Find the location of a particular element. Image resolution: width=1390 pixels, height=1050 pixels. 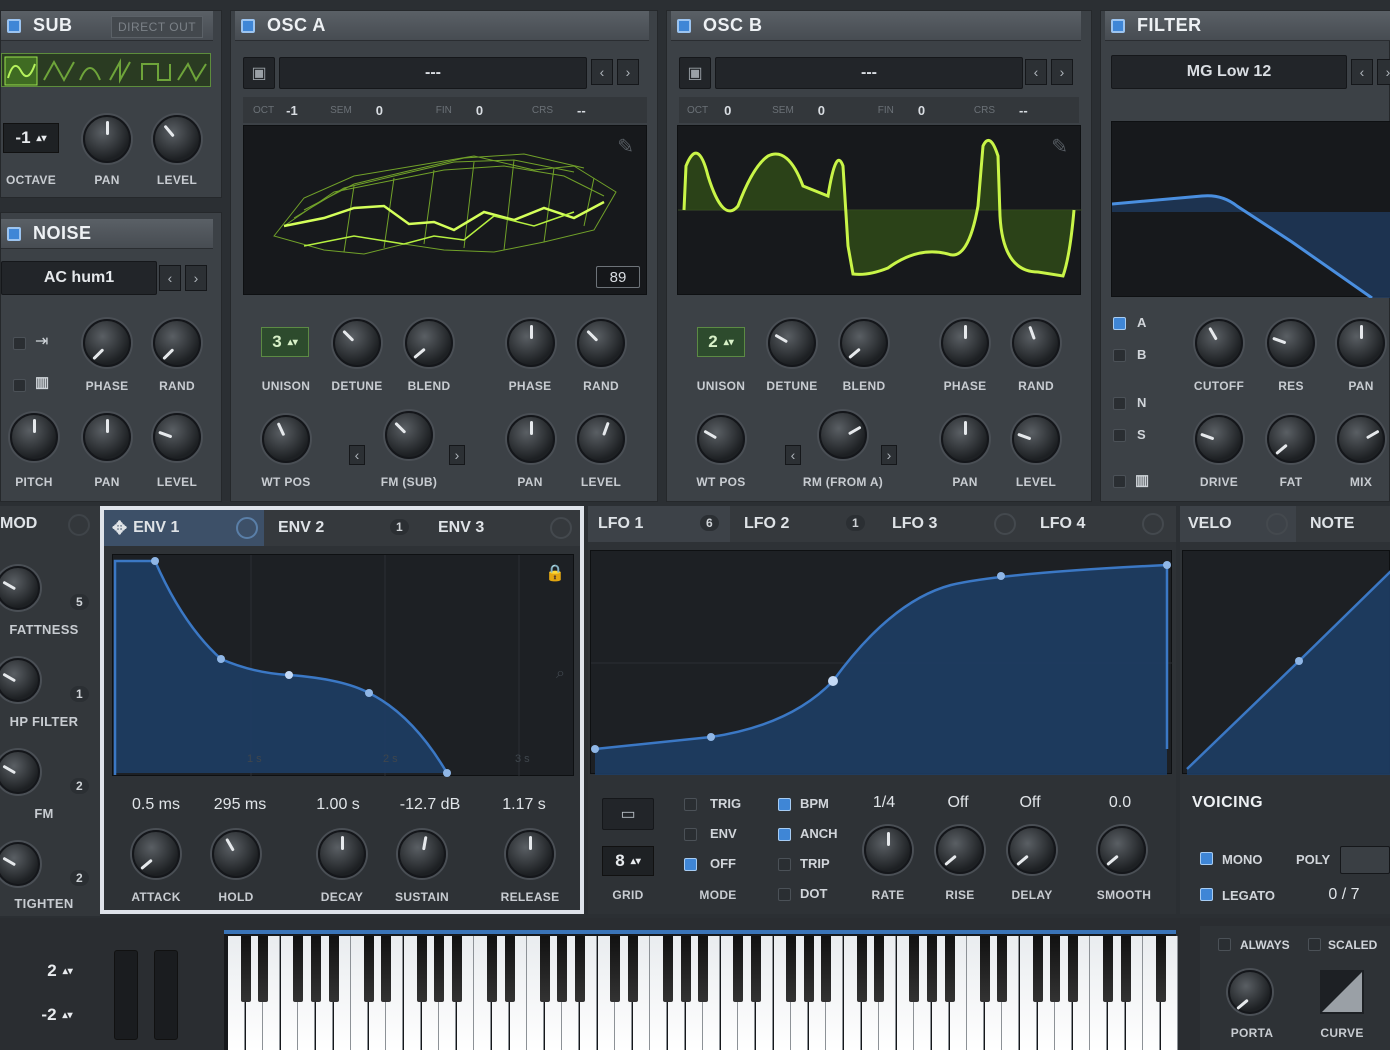

filter-type-display: MG Low 12 is located at coordinates (1229, 72).